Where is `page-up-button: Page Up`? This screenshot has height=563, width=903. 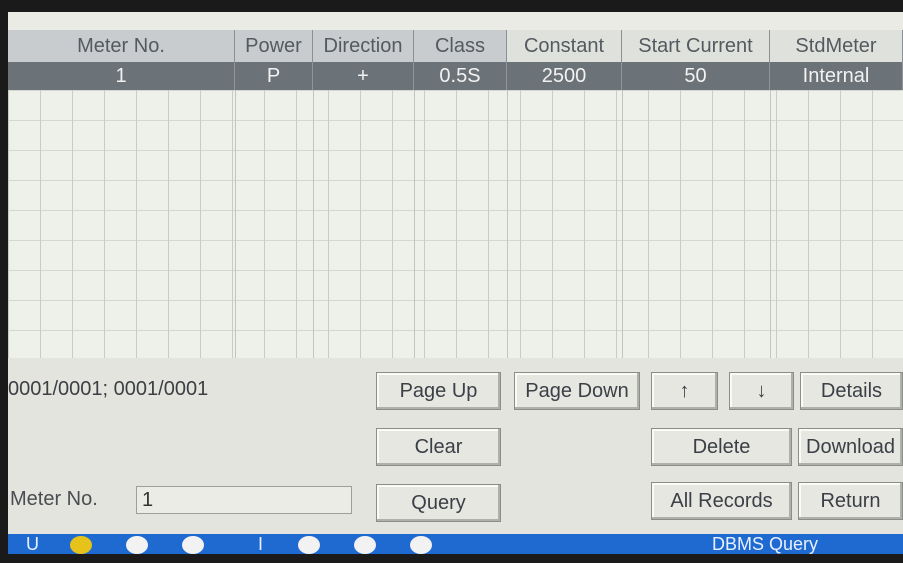 page-up-button: Page Up is located at coordinates (438, 391).